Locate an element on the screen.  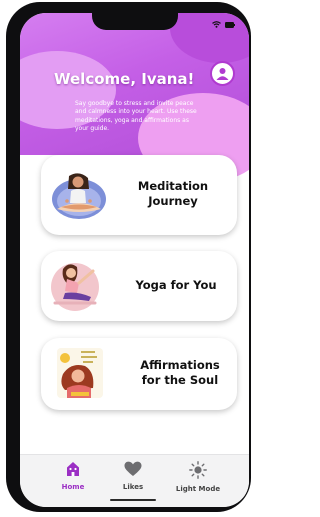
home-icon is located at coordinates (73, 469).